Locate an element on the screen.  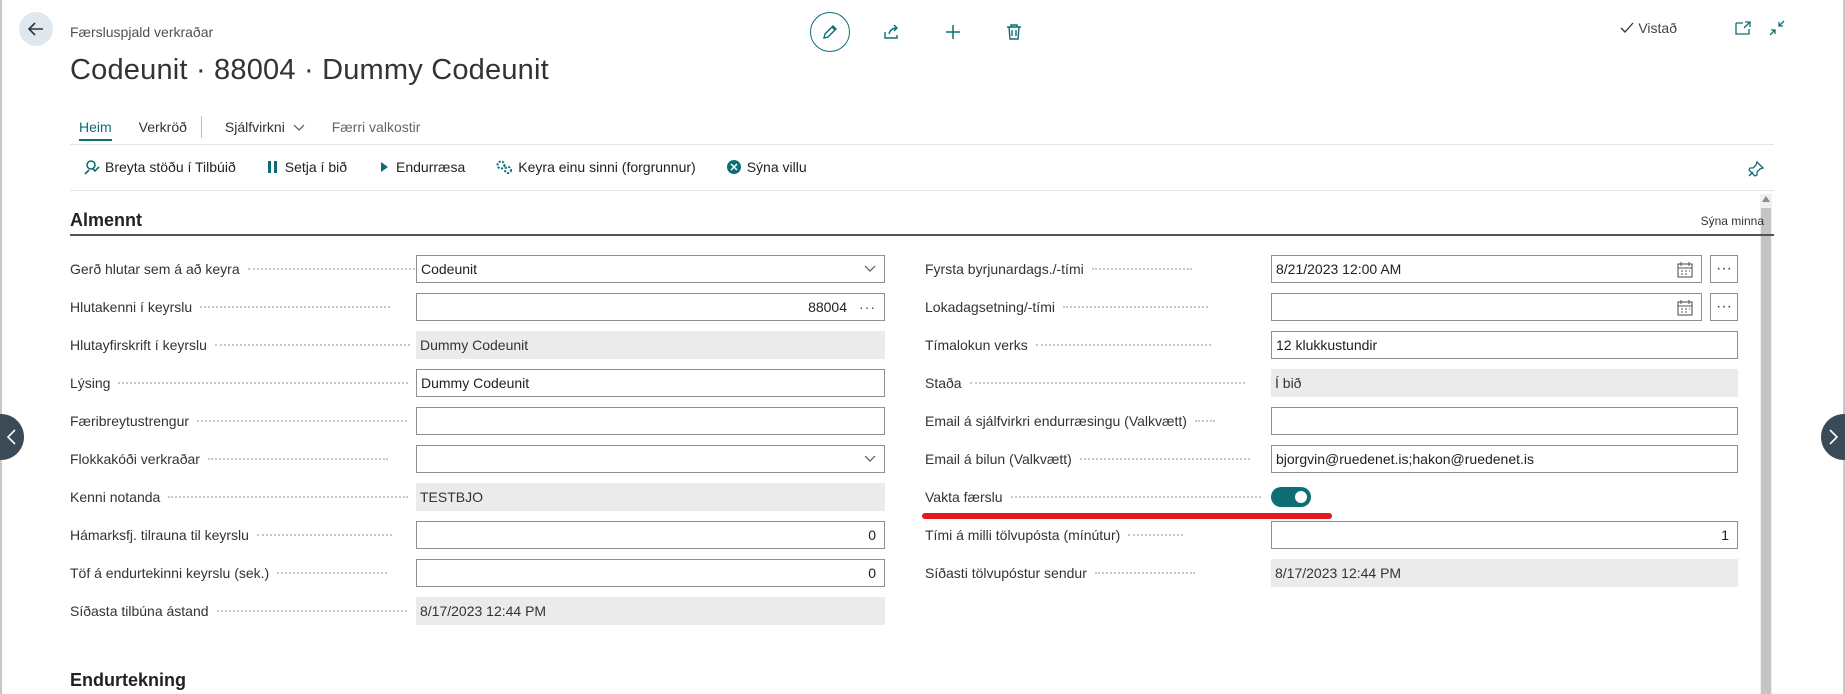
last-ready-state-value: 8/17/2023 12:44 PM is located at coordinates (483, 611).